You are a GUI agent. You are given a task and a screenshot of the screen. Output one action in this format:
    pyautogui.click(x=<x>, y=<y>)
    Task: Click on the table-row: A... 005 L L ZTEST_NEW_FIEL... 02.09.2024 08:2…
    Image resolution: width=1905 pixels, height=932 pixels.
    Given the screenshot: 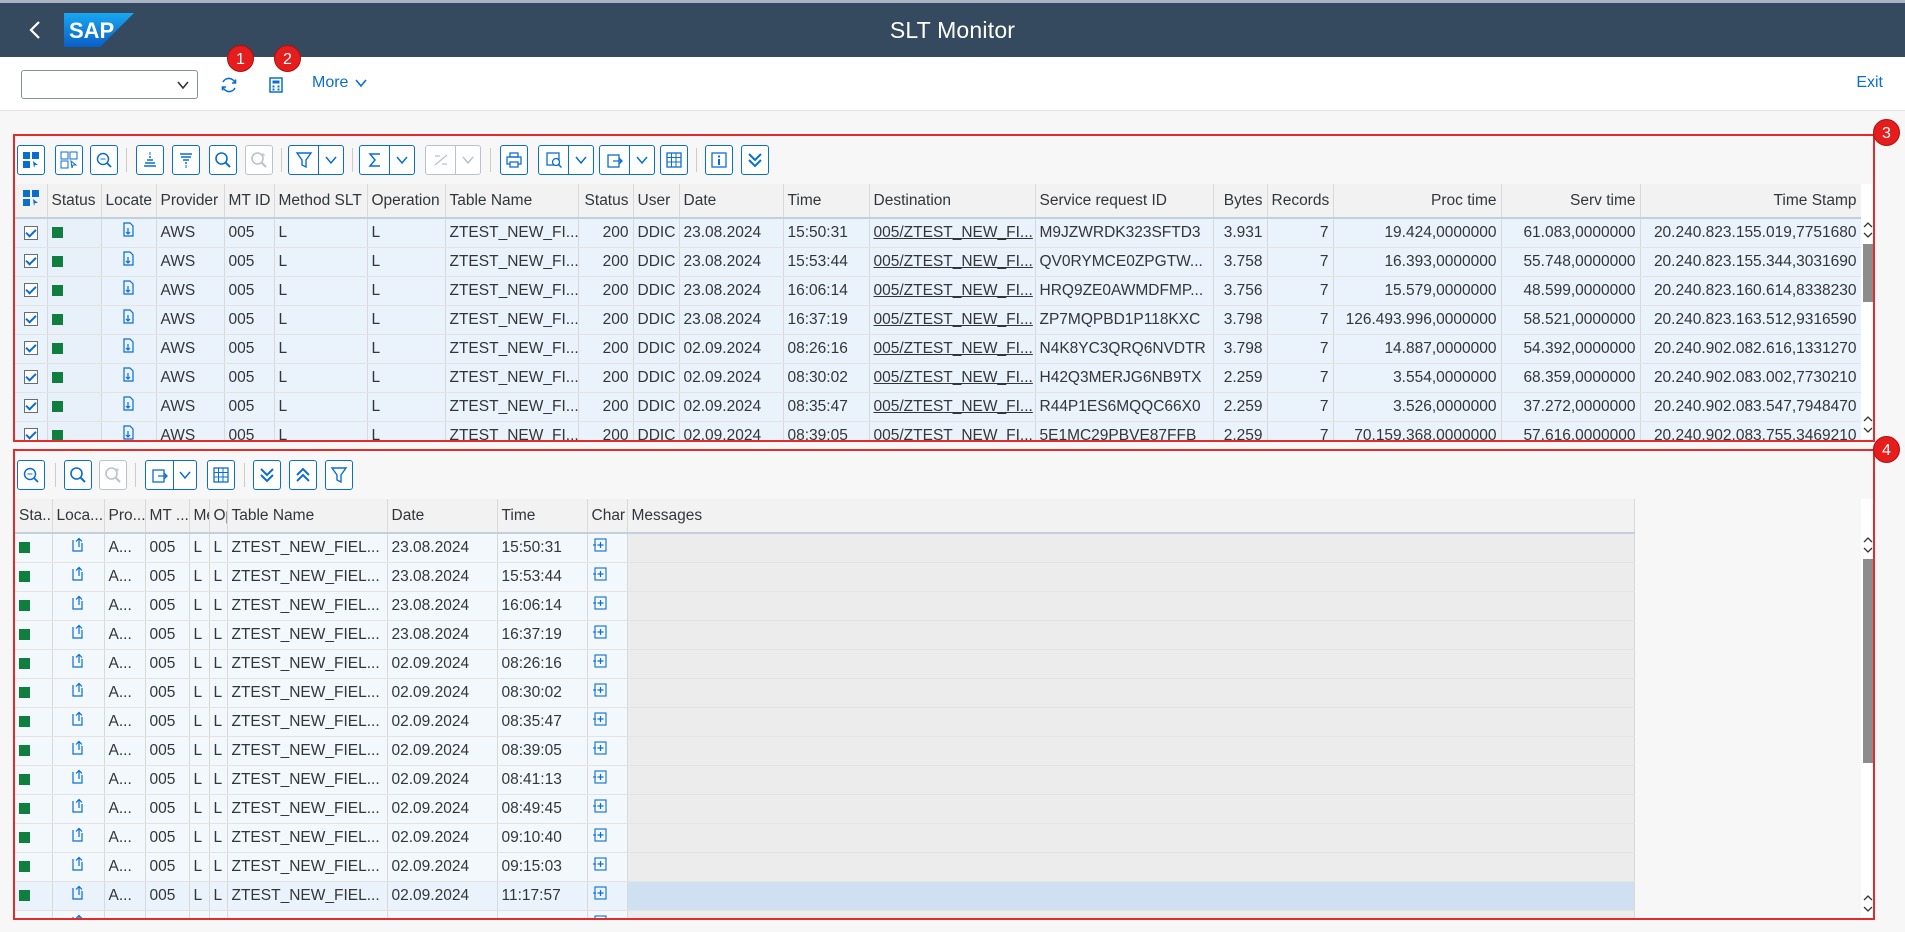 What is the action you would take?
    pyautogui.click(x=825, y=664)
    